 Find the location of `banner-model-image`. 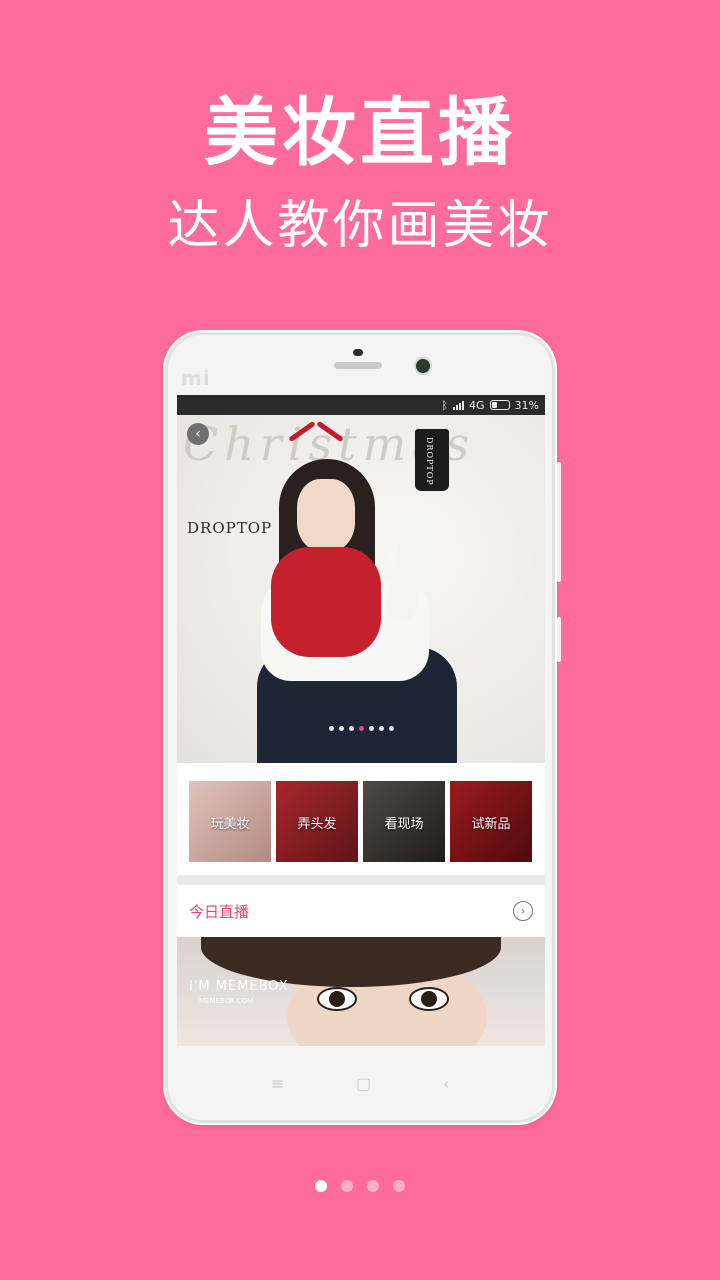

banner-model-image is located at coordinates (362, 607).